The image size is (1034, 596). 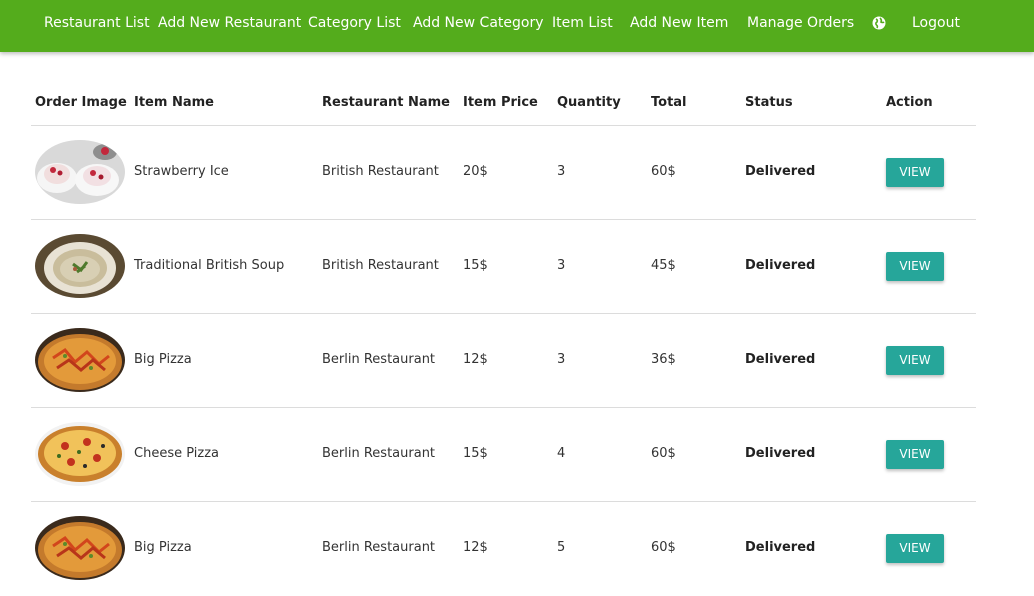 I want to click on item-name: Cheese Pizza, so click(x=176, y=453).